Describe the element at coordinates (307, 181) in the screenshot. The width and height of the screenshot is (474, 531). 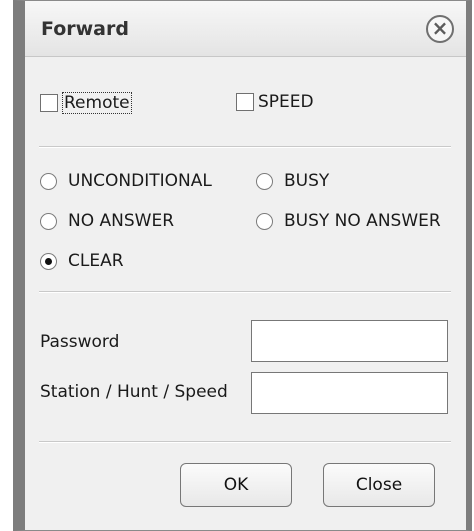
I see `radio-busy-label: BUSY` at that location.